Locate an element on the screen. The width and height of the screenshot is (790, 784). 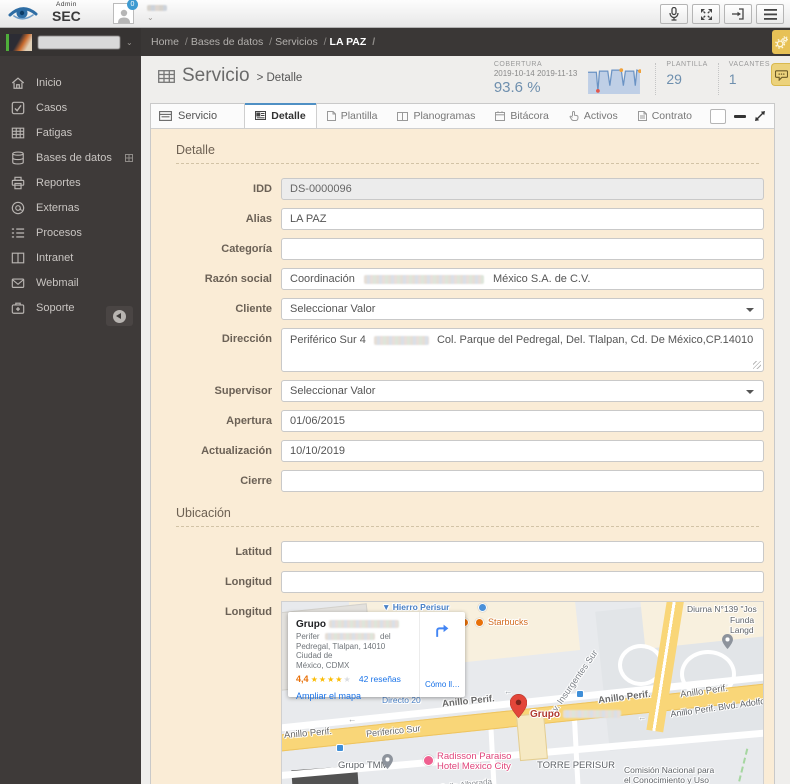
hotel-pin is located at coordinates (428, 760).